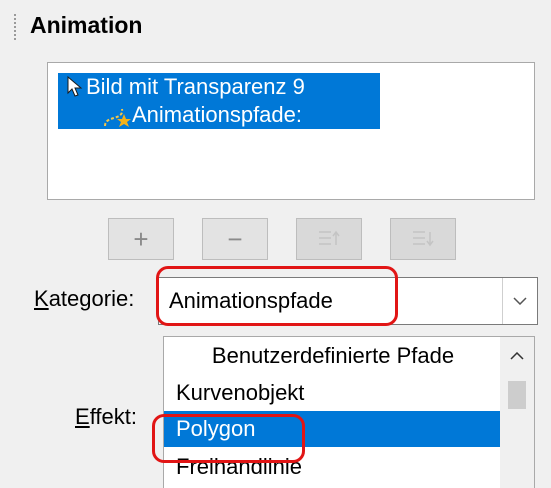 The width and height of the screenshot is (551, 488). What do you see at coordinates (228, 438) in the screenshot?
I see `highlight-polygon` at bounding box center [228, 438].